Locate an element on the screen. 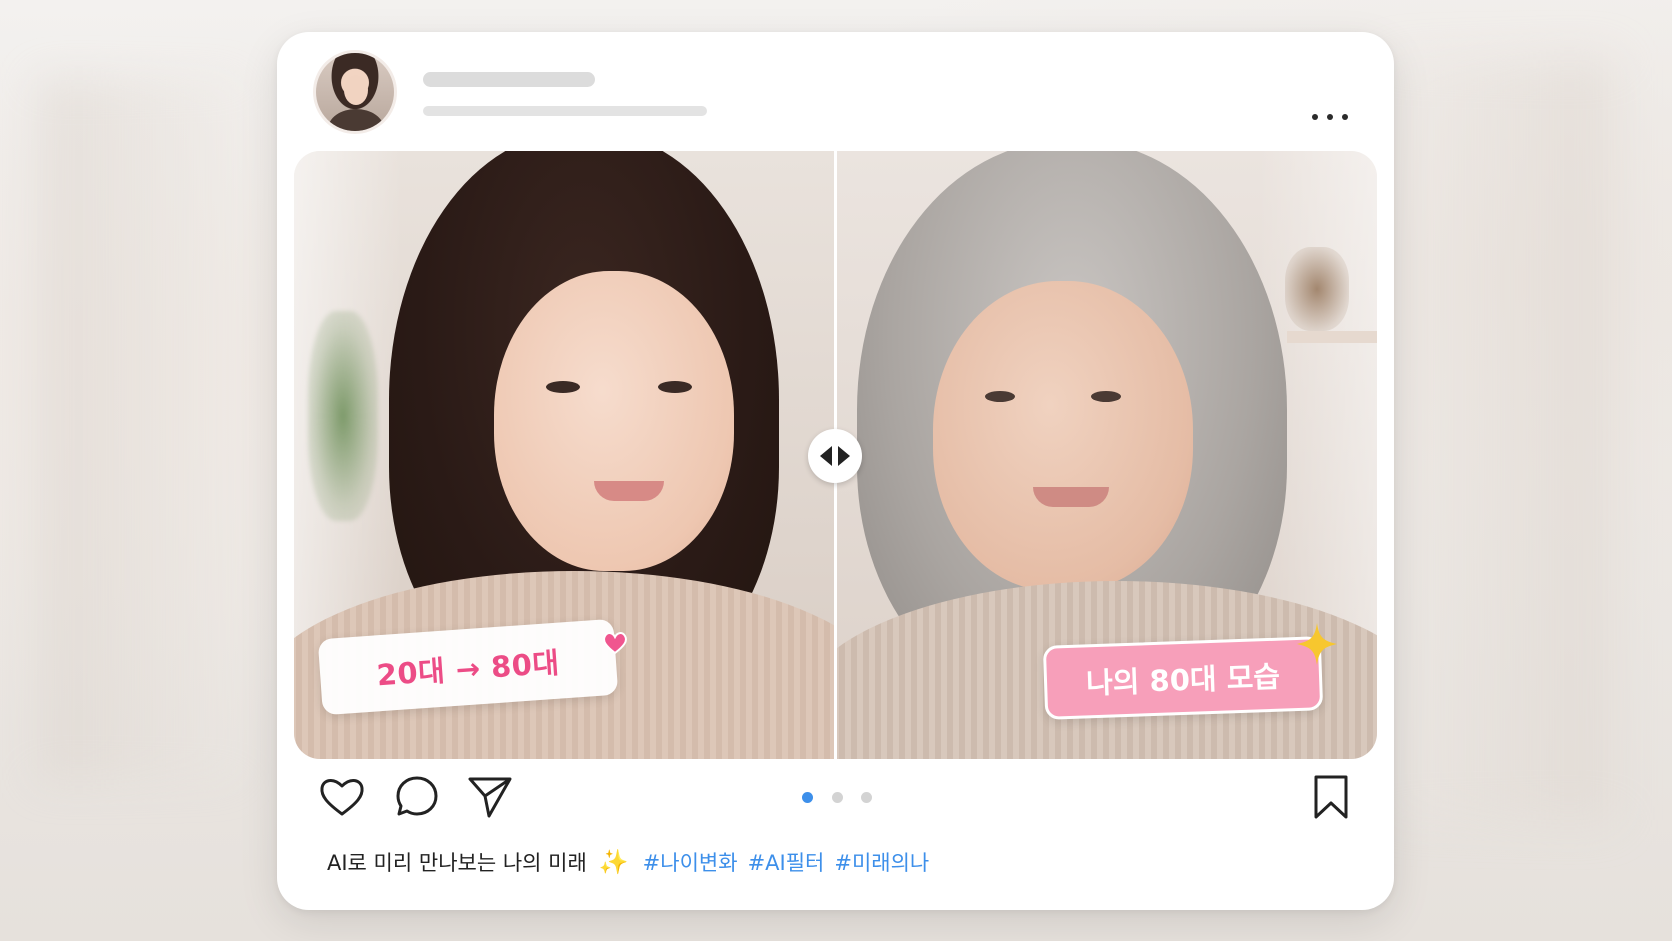 Image resolution: width=1672 pixels, height=941 pixels. caption-text: AI로 미리 만나보는 나의 미래 is located at coordinates (457, 863).